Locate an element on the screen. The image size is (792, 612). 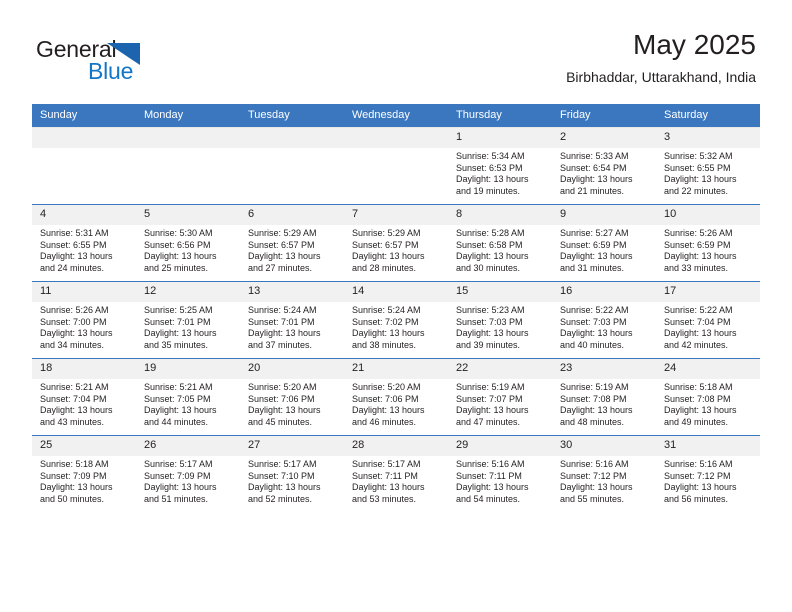
weekday-header-wednesday: Wednesday is located at coordinates (396, 116).